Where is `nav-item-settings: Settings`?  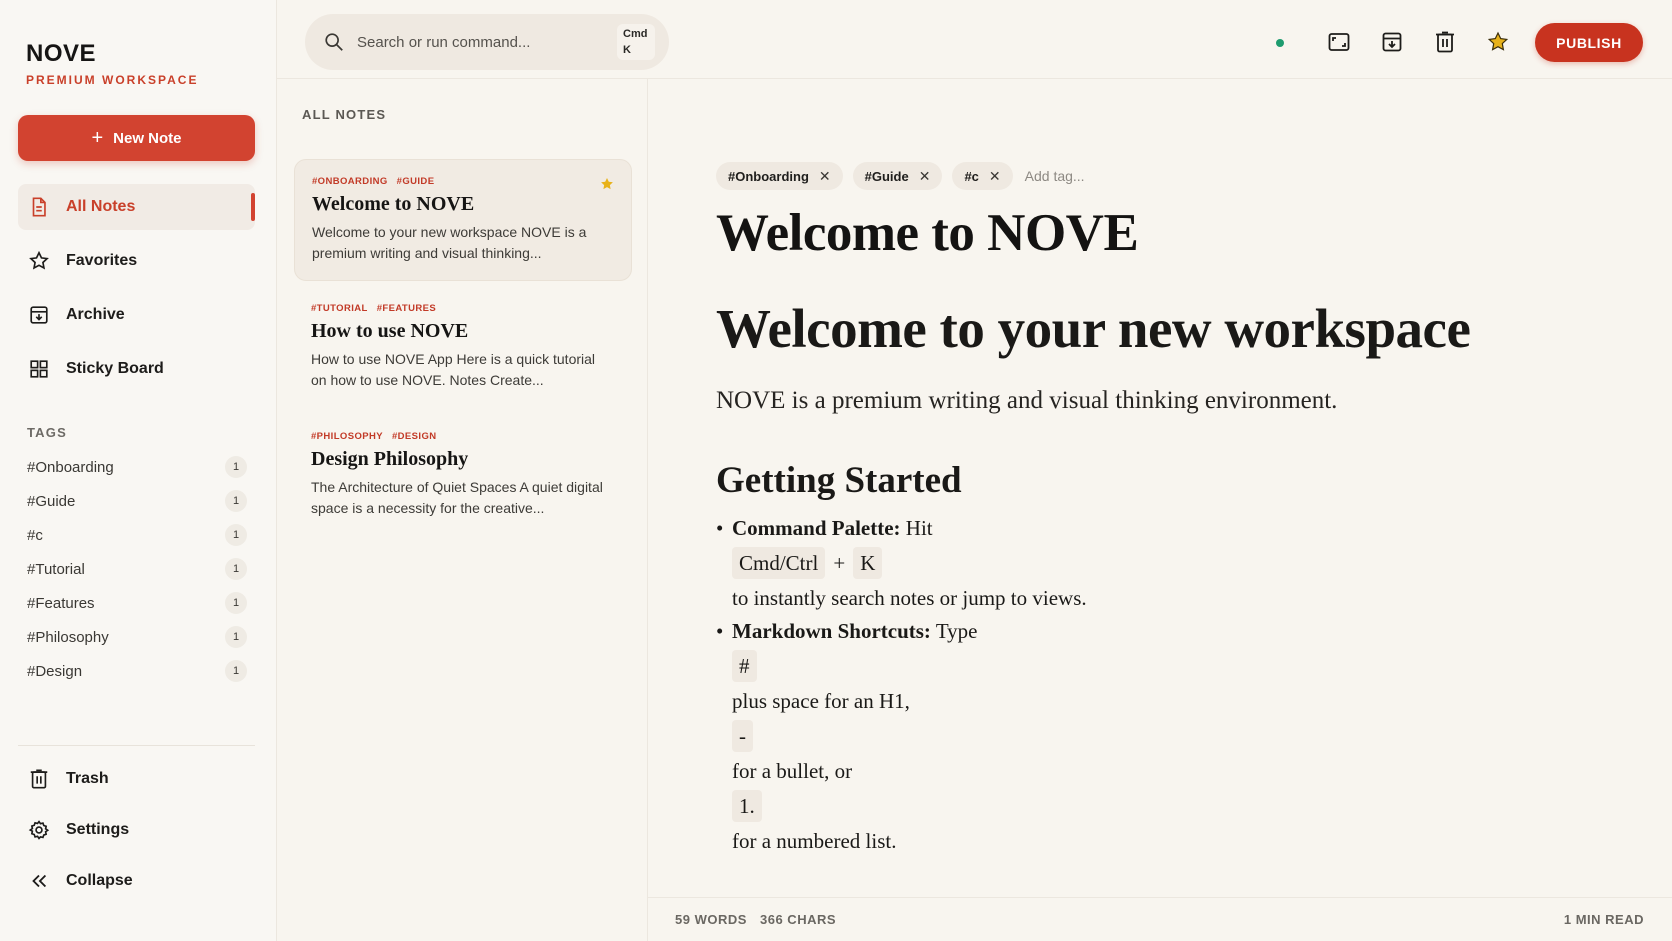
nav-item-settings: Settings is located at coordinates (136, 830).